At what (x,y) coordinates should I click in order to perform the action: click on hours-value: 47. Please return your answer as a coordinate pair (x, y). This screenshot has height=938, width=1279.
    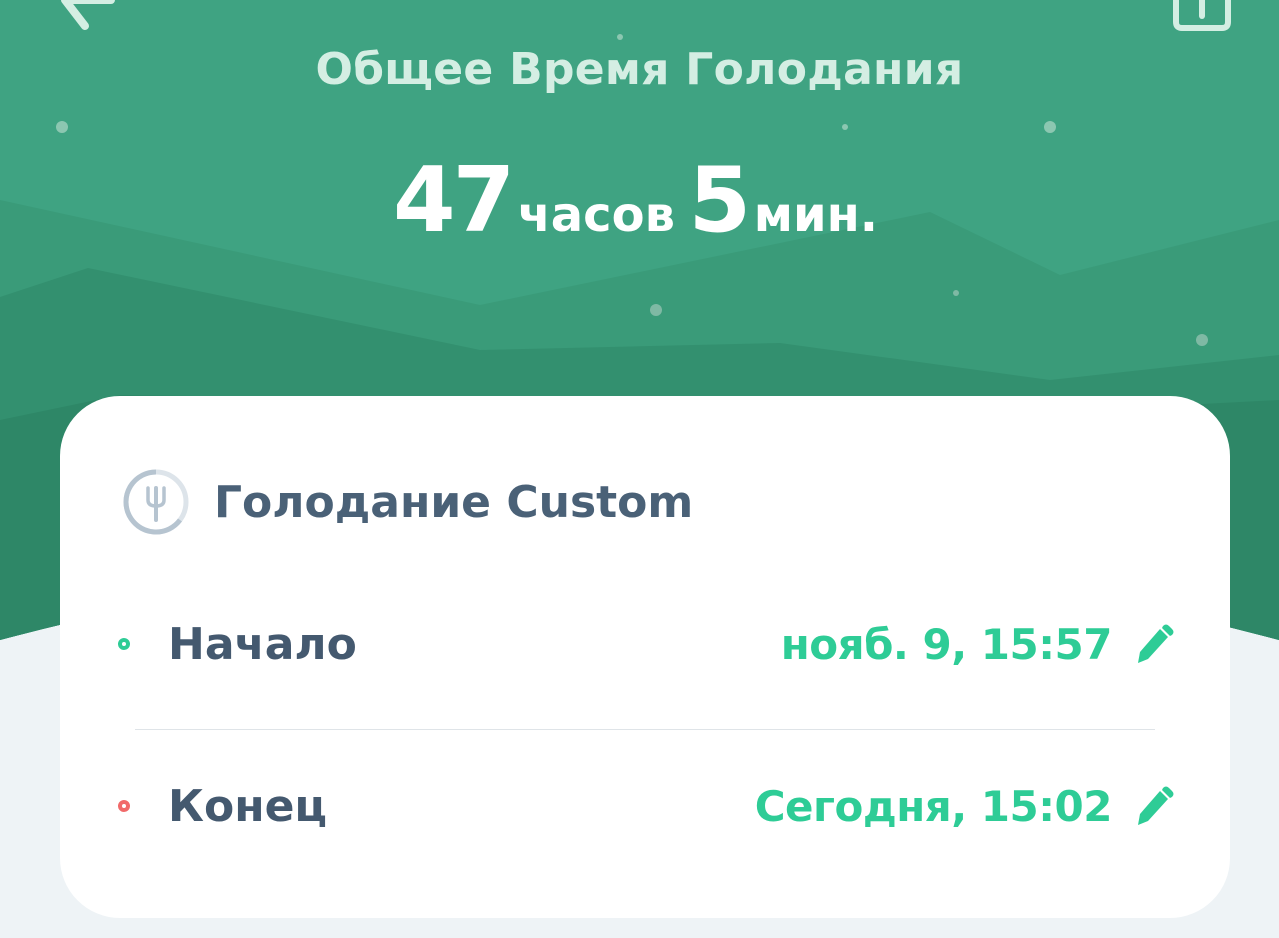
    Looking at the image, I should click on (453, 200).